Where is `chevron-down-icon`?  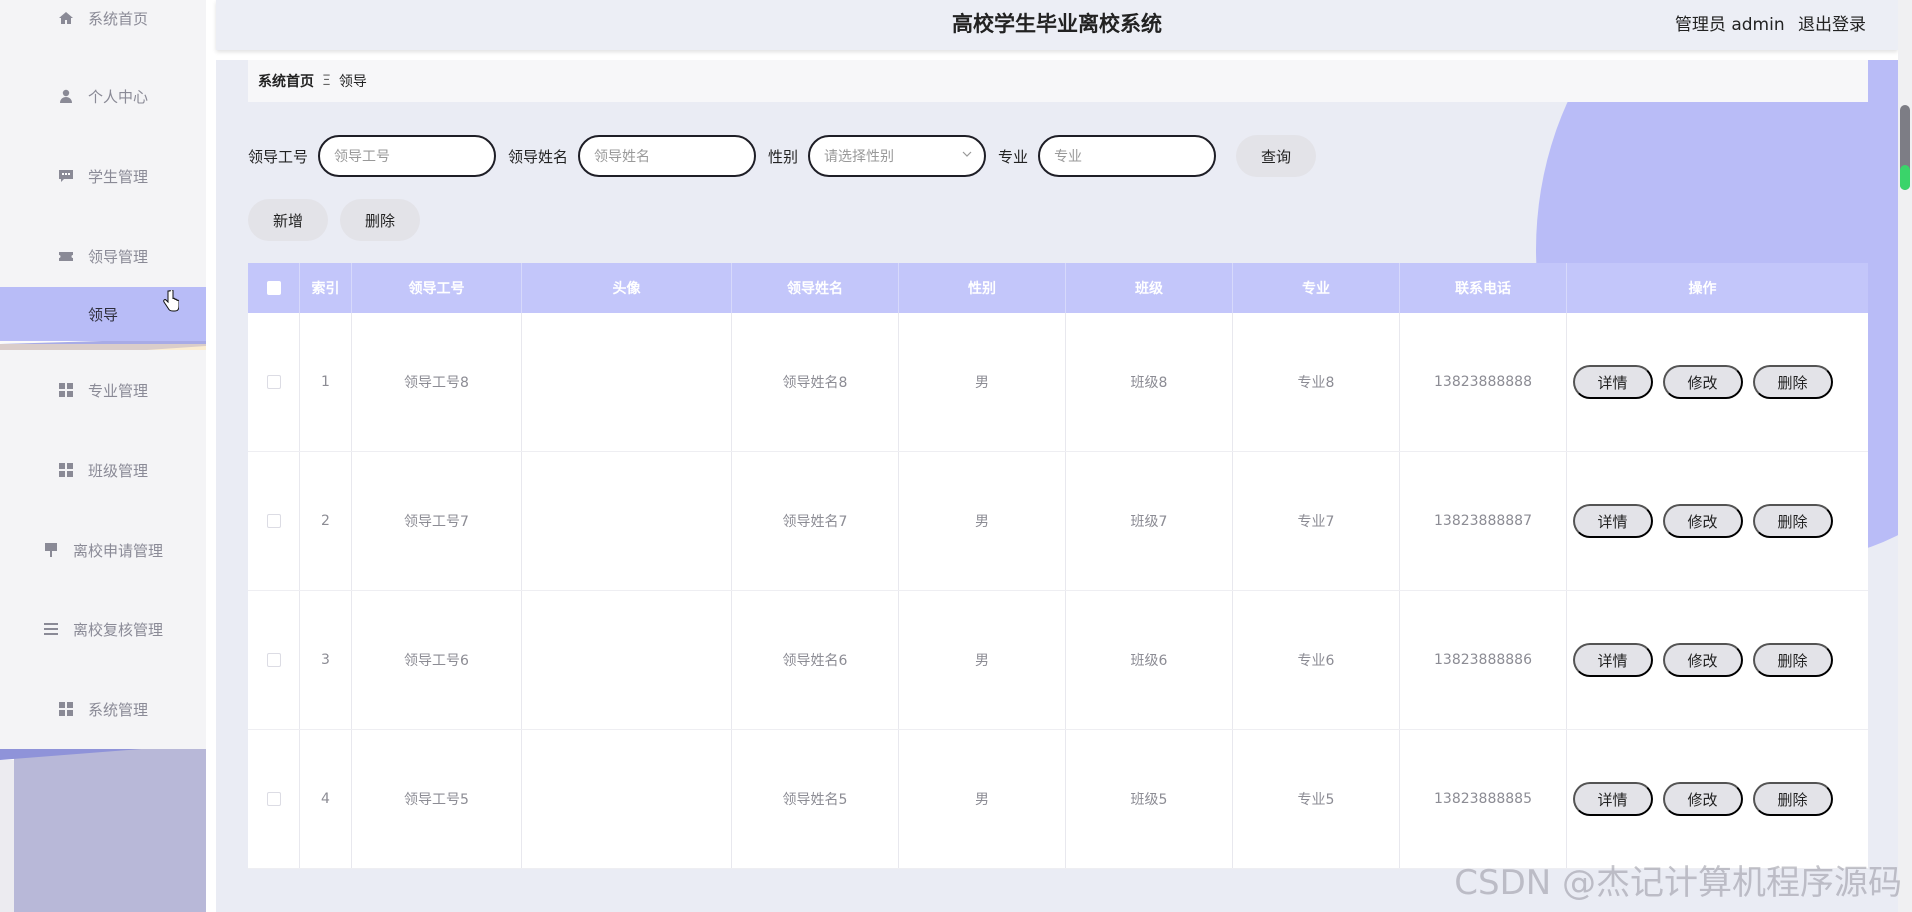
chevron-down-icon is located at coordinates (967, 154).